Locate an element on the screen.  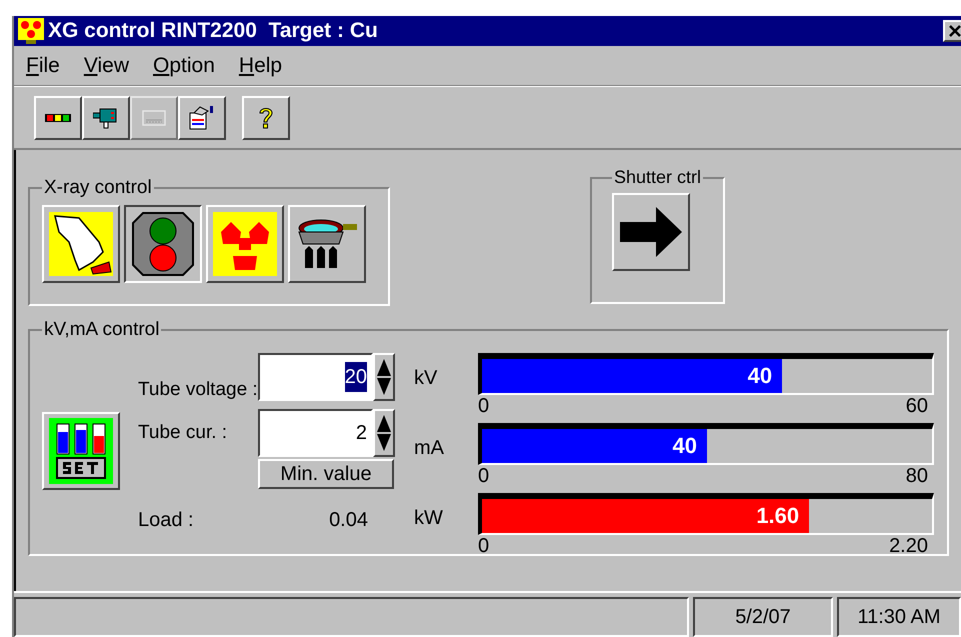
menu-item: View is located at coordinates (106, 66).